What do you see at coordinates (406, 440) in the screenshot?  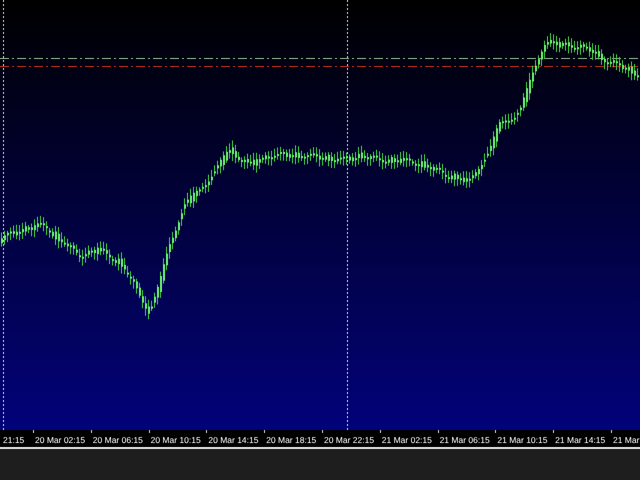 I see `time-label: 21 Mar 02:15` at bounding box center [406, 440].